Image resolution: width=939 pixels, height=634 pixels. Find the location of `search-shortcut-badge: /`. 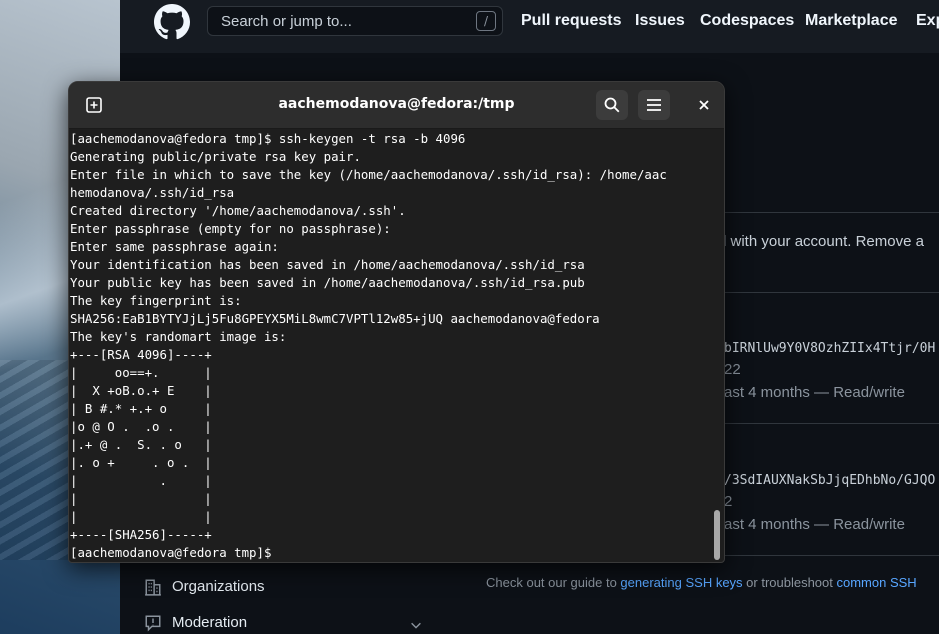

search-shortcut-badge: / is located at coordinates (486, 21).